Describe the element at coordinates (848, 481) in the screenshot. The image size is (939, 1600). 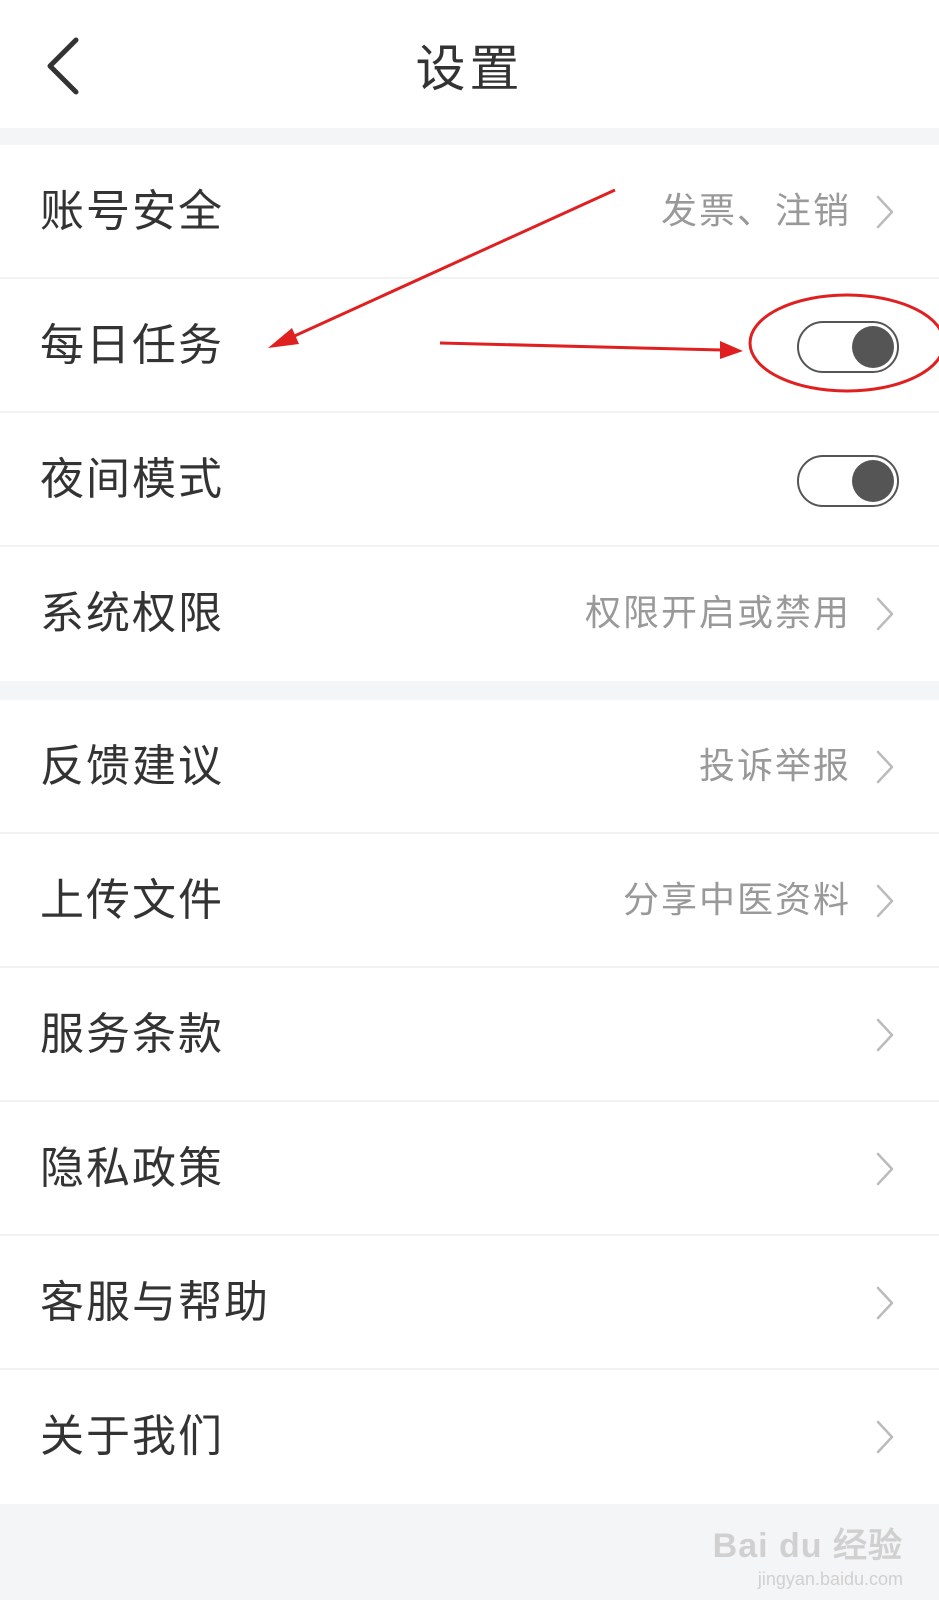
I see `night-mode-toggle` at that location.